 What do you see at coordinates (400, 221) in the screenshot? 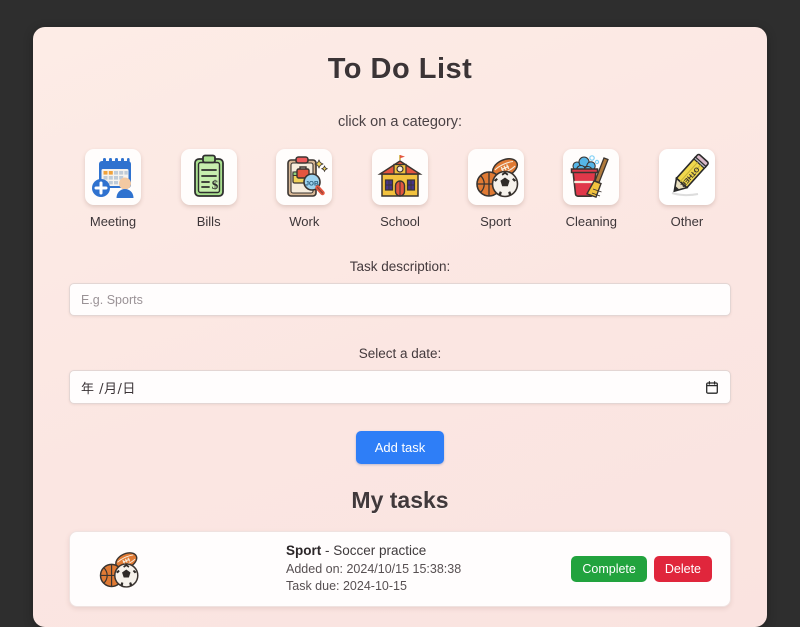
I see `category-label: School` at bounding box center [400, 221].